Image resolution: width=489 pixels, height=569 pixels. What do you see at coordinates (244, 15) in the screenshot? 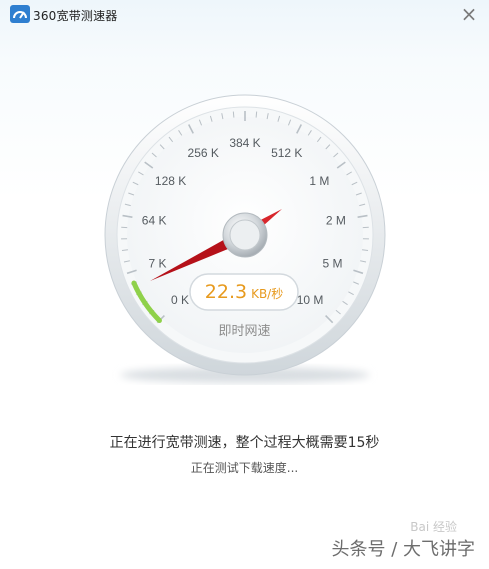
I see `title-bar: 360宽带测速器 ×` at bounding box center [244, 15].